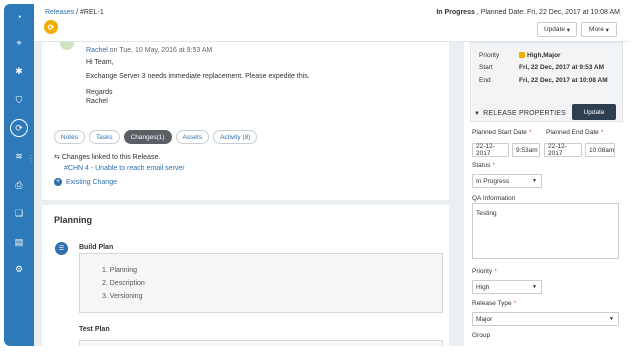  Describe the element at coordinates (73, 220) in the screenshot. I see `planning-title: Planning` at that location.